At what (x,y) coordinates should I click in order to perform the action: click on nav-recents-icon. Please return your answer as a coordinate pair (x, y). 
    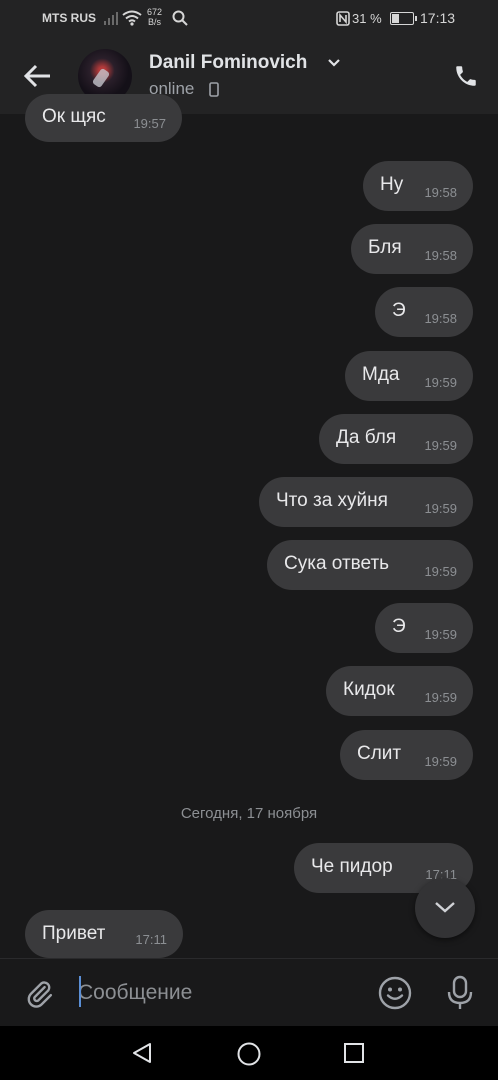
    Looking at the image, I should click on (354, 1053).